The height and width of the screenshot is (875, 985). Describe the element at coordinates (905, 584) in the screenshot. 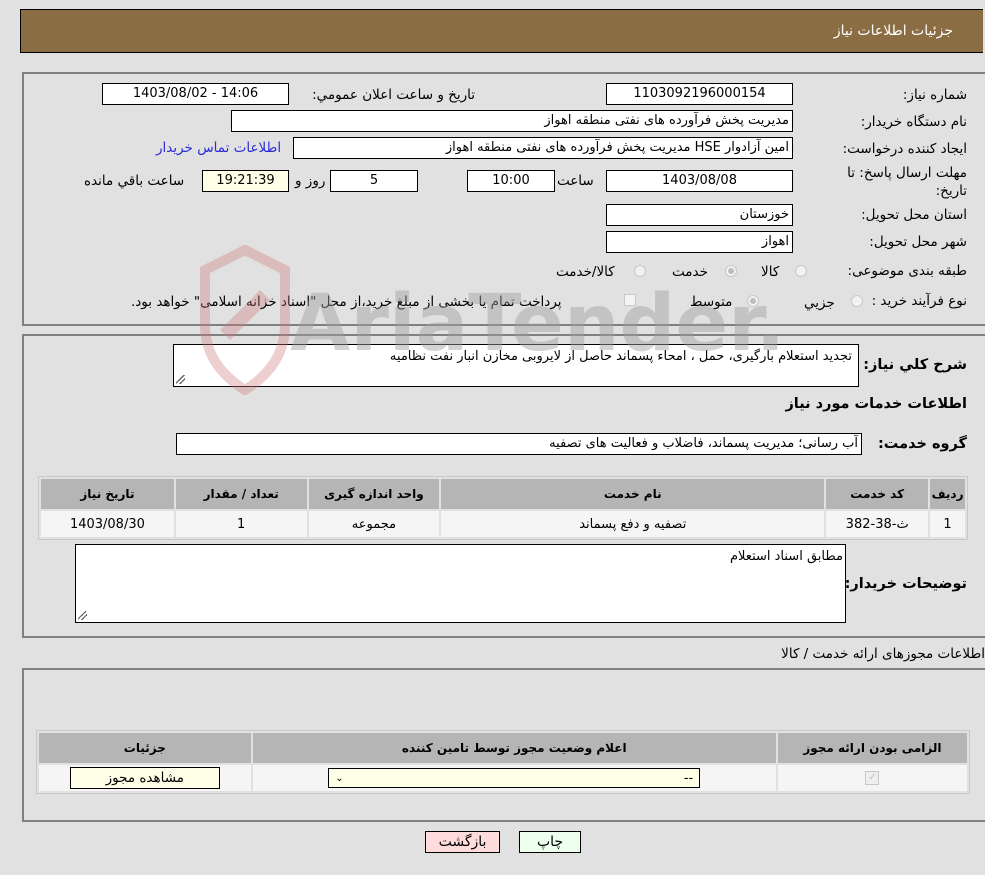

I see `buyer-notes-label: توضیحات خریدار:` at that location.